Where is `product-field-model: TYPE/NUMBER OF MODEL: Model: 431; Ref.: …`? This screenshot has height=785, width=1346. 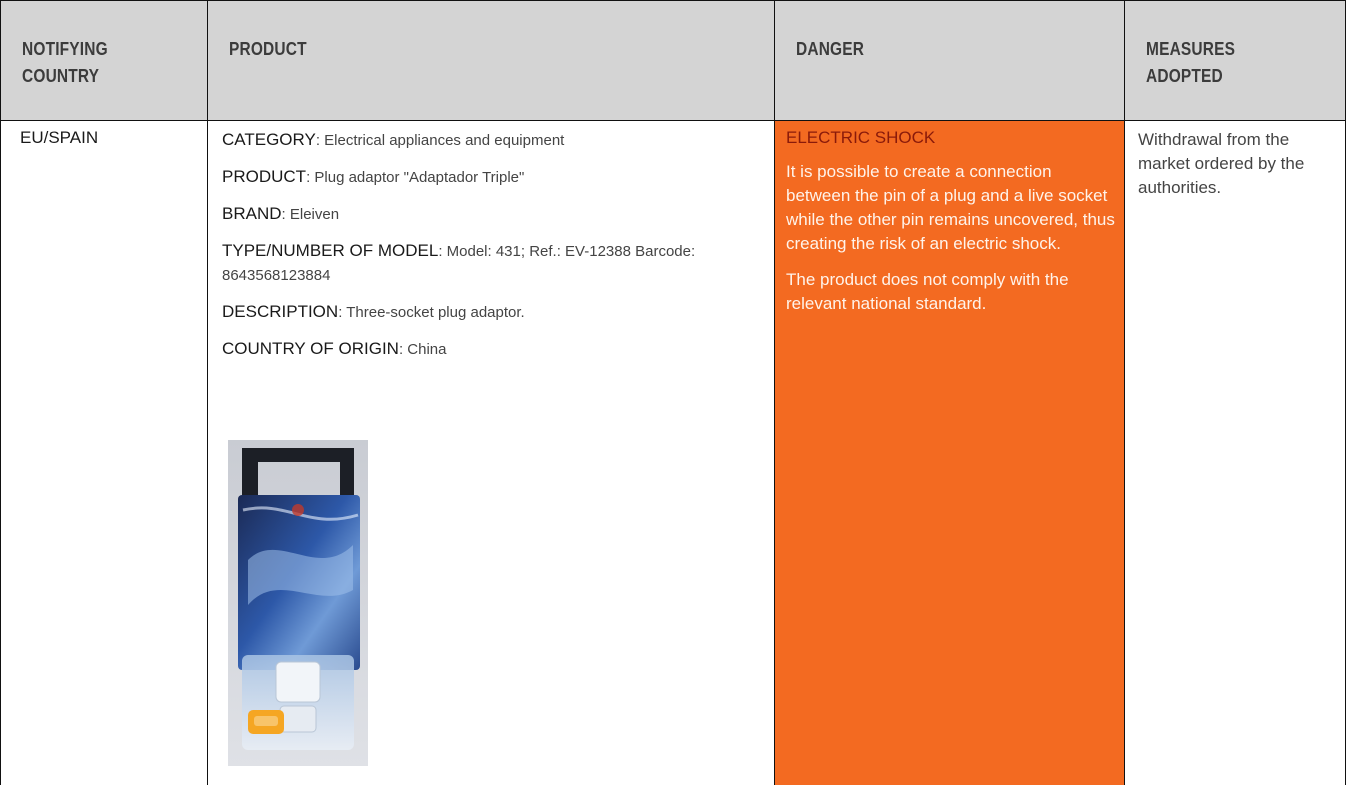
product-field-model: TYPE/NUMBER OF MODEL: Model: 431; Ref.: … is located at coordinates (492, 263).